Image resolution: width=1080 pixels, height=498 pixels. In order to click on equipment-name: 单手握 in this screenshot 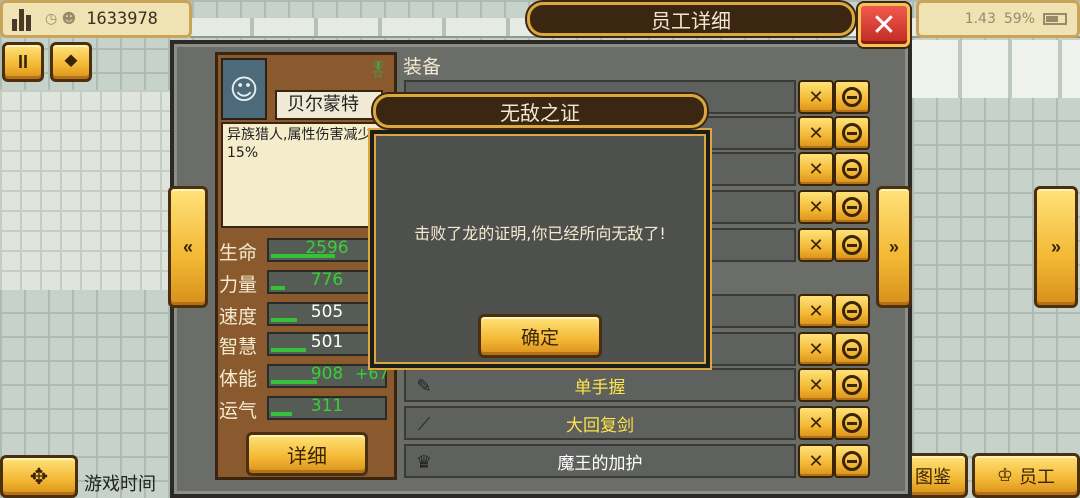, I will do `click(600, 387)`.